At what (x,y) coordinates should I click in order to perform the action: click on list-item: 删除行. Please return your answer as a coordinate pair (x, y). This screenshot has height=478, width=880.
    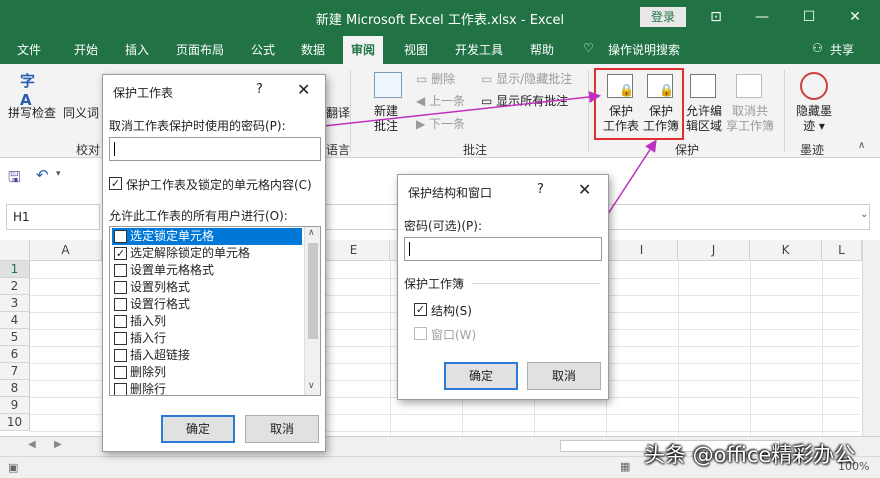
    Looking at the image, I should click on (207, 388).